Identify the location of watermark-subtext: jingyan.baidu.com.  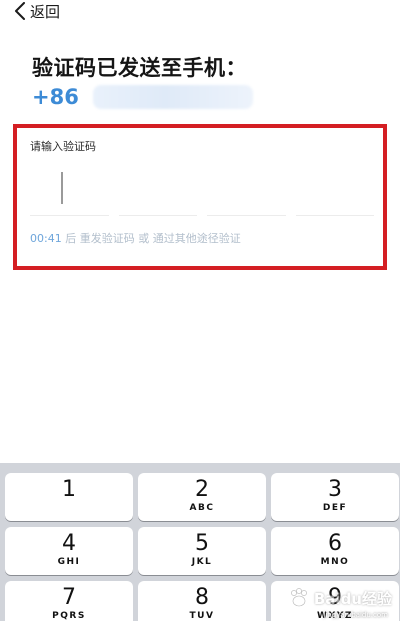
(355, 615).